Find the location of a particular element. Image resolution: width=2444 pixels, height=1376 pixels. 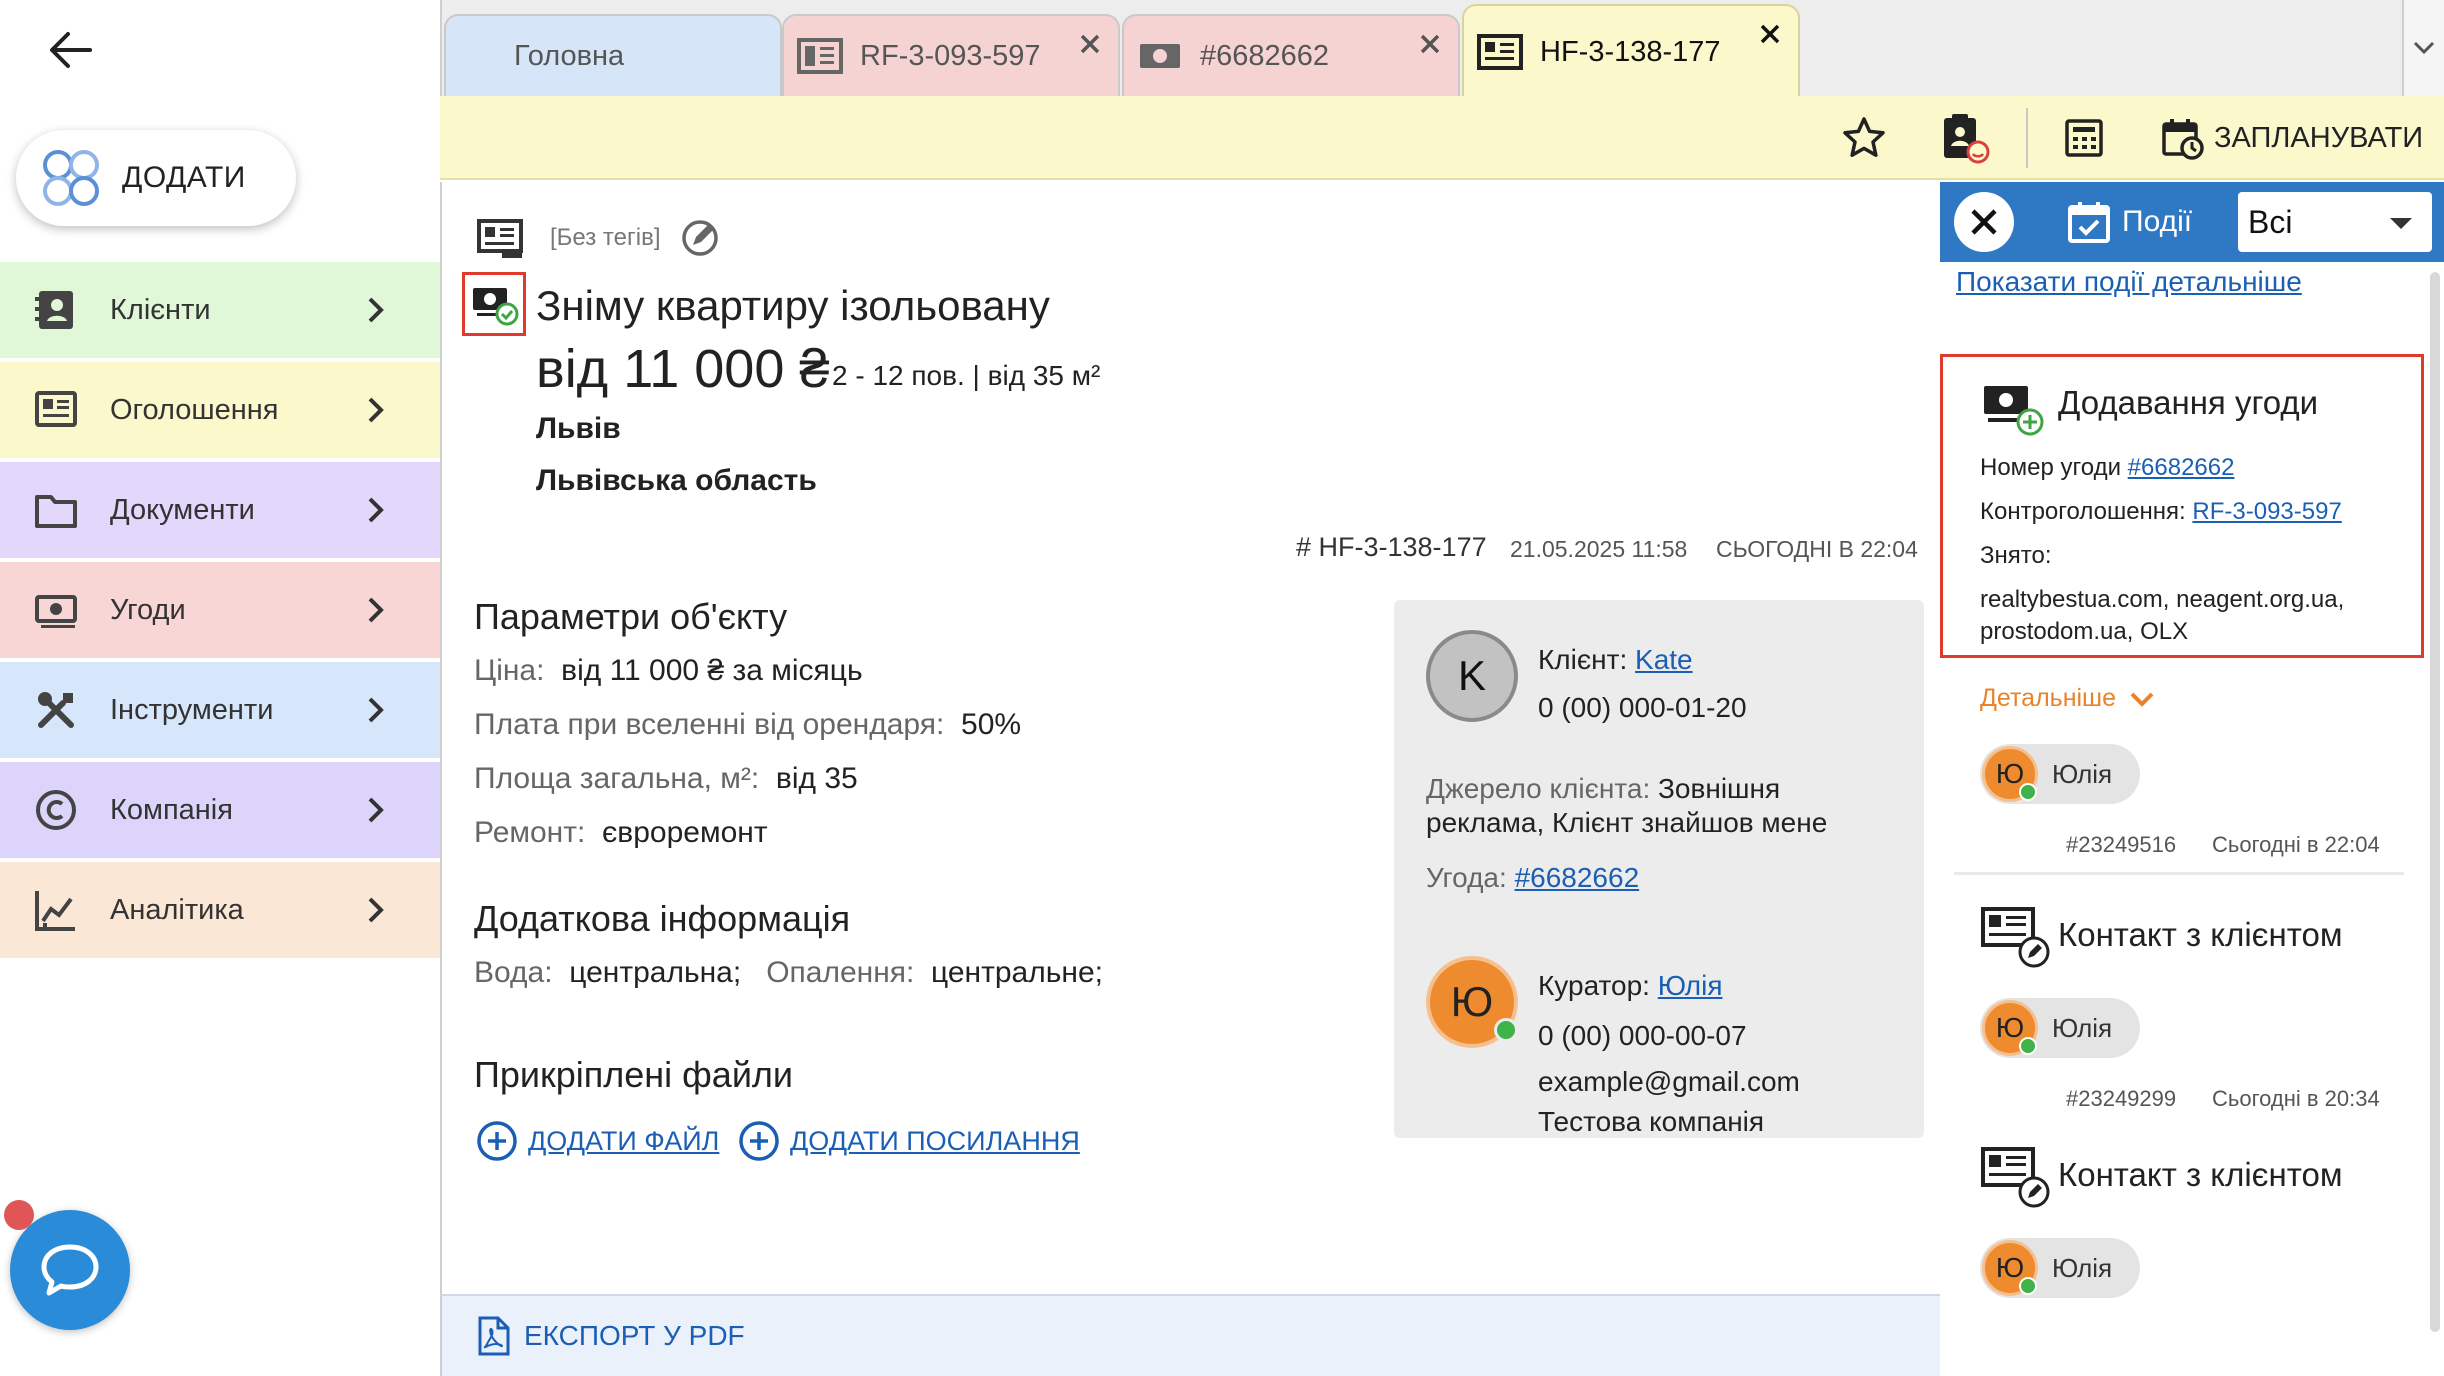

tab-label: Головна is located at coordinates (569, 55).